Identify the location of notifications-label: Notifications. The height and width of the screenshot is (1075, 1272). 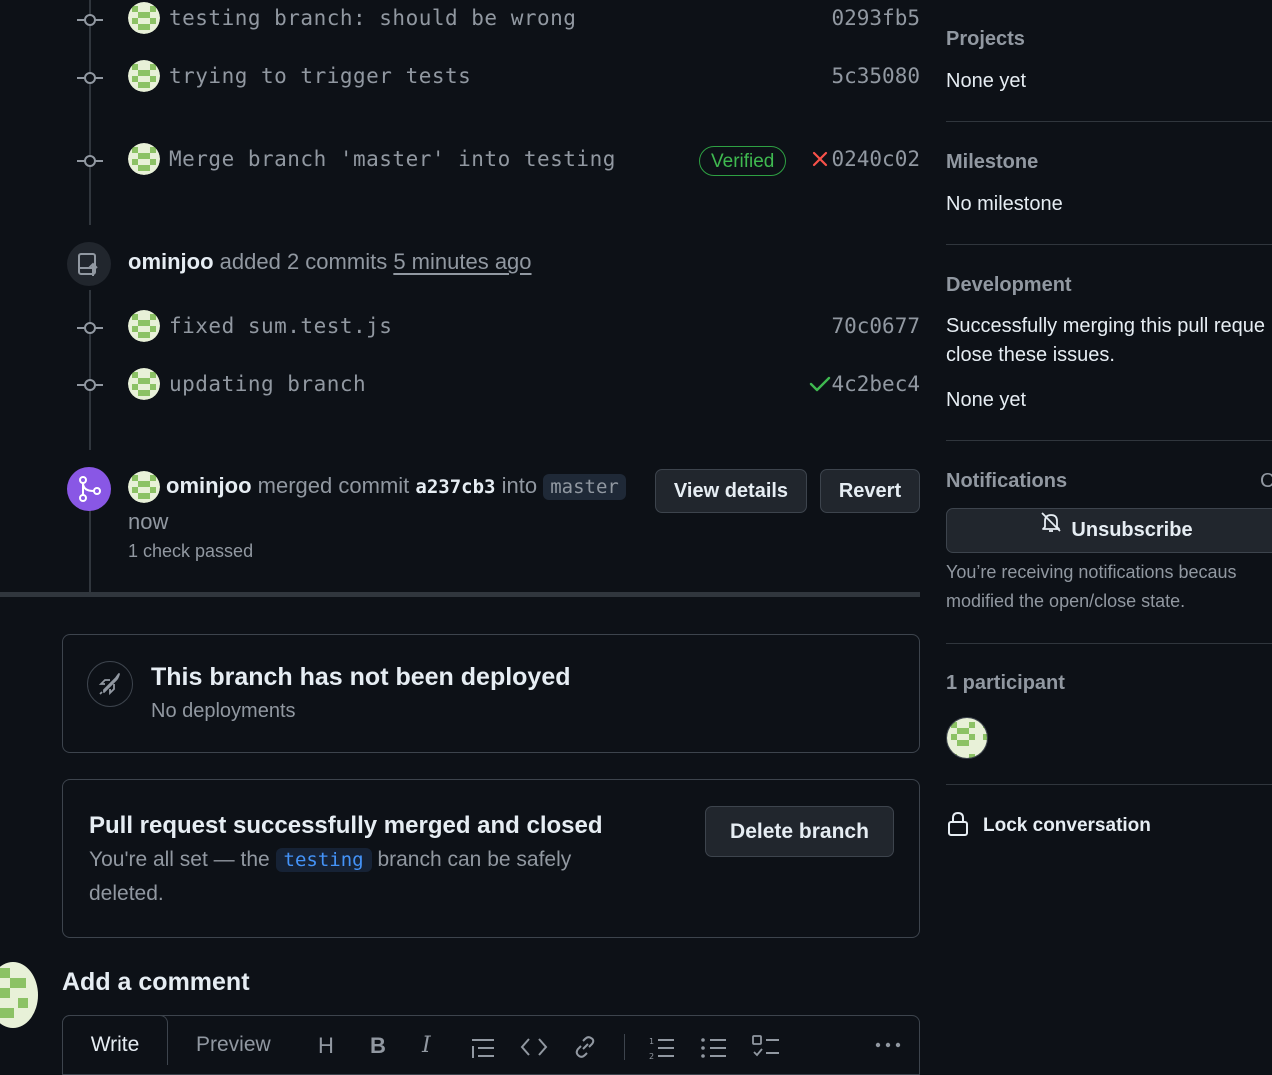
(1007, 481).